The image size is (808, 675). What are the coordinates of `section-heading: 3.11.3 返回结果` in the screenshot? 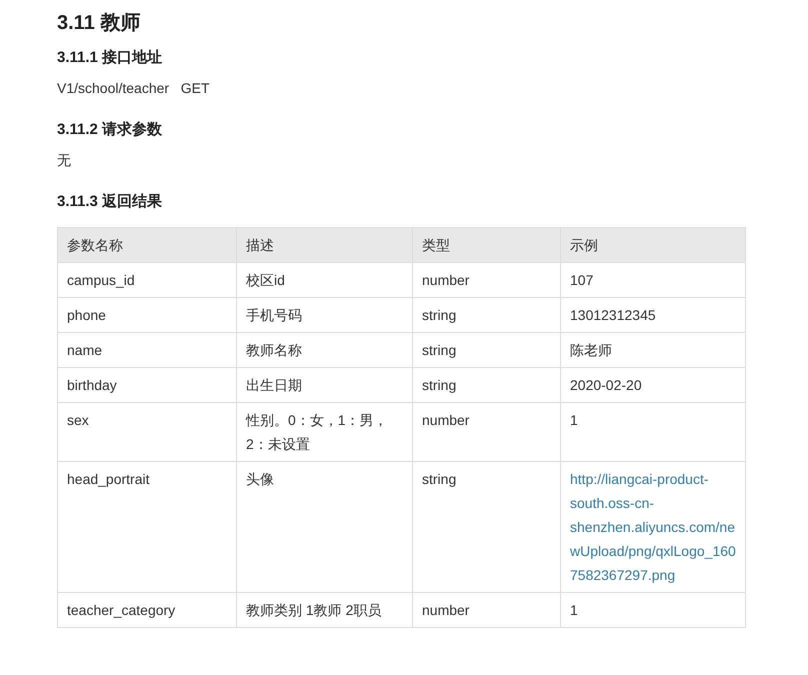 It's located at (110, 202).